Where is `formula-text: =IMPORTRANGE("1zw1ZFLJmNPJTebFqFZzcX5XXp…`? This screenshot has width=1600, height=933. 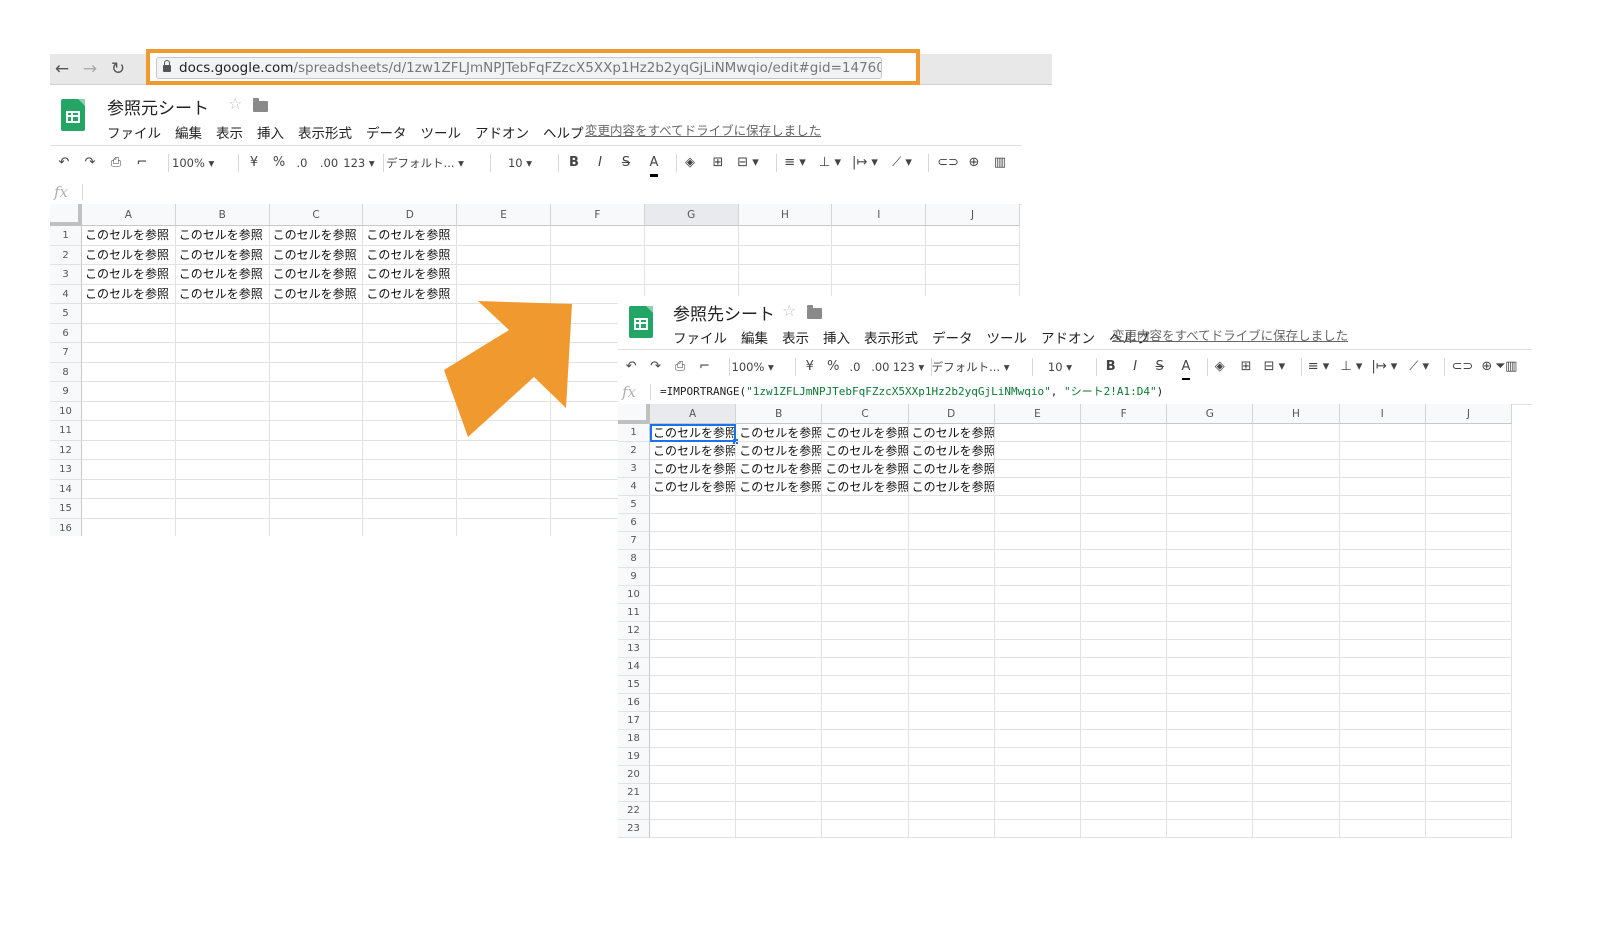 formula-text: =IMPORTRANGE("1zw1ZFLJmNPJTebFqFZzcX5XXp… is located at coordinates (911, 392).